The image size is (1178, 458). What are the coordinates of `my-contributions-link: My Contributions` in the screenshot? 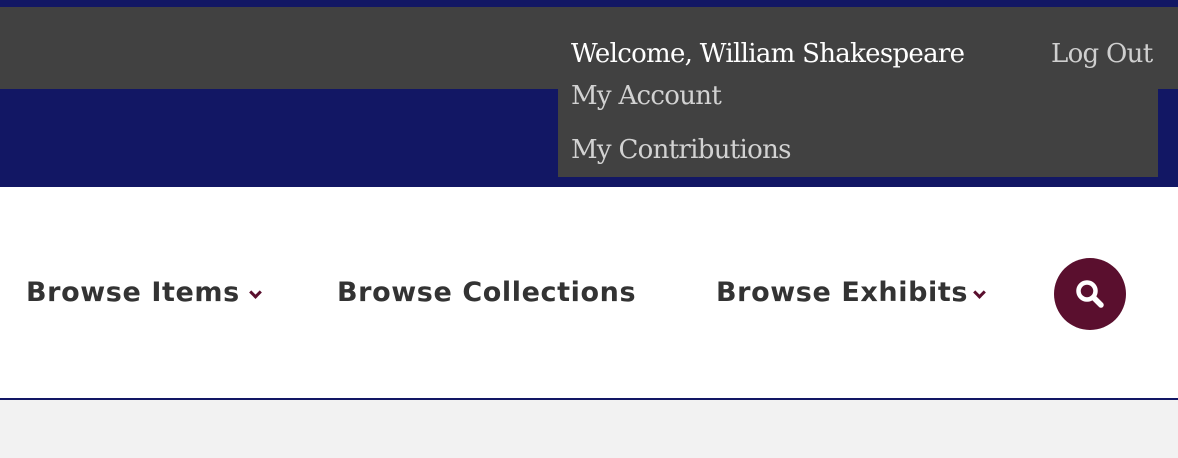 It's located at (681, 150).